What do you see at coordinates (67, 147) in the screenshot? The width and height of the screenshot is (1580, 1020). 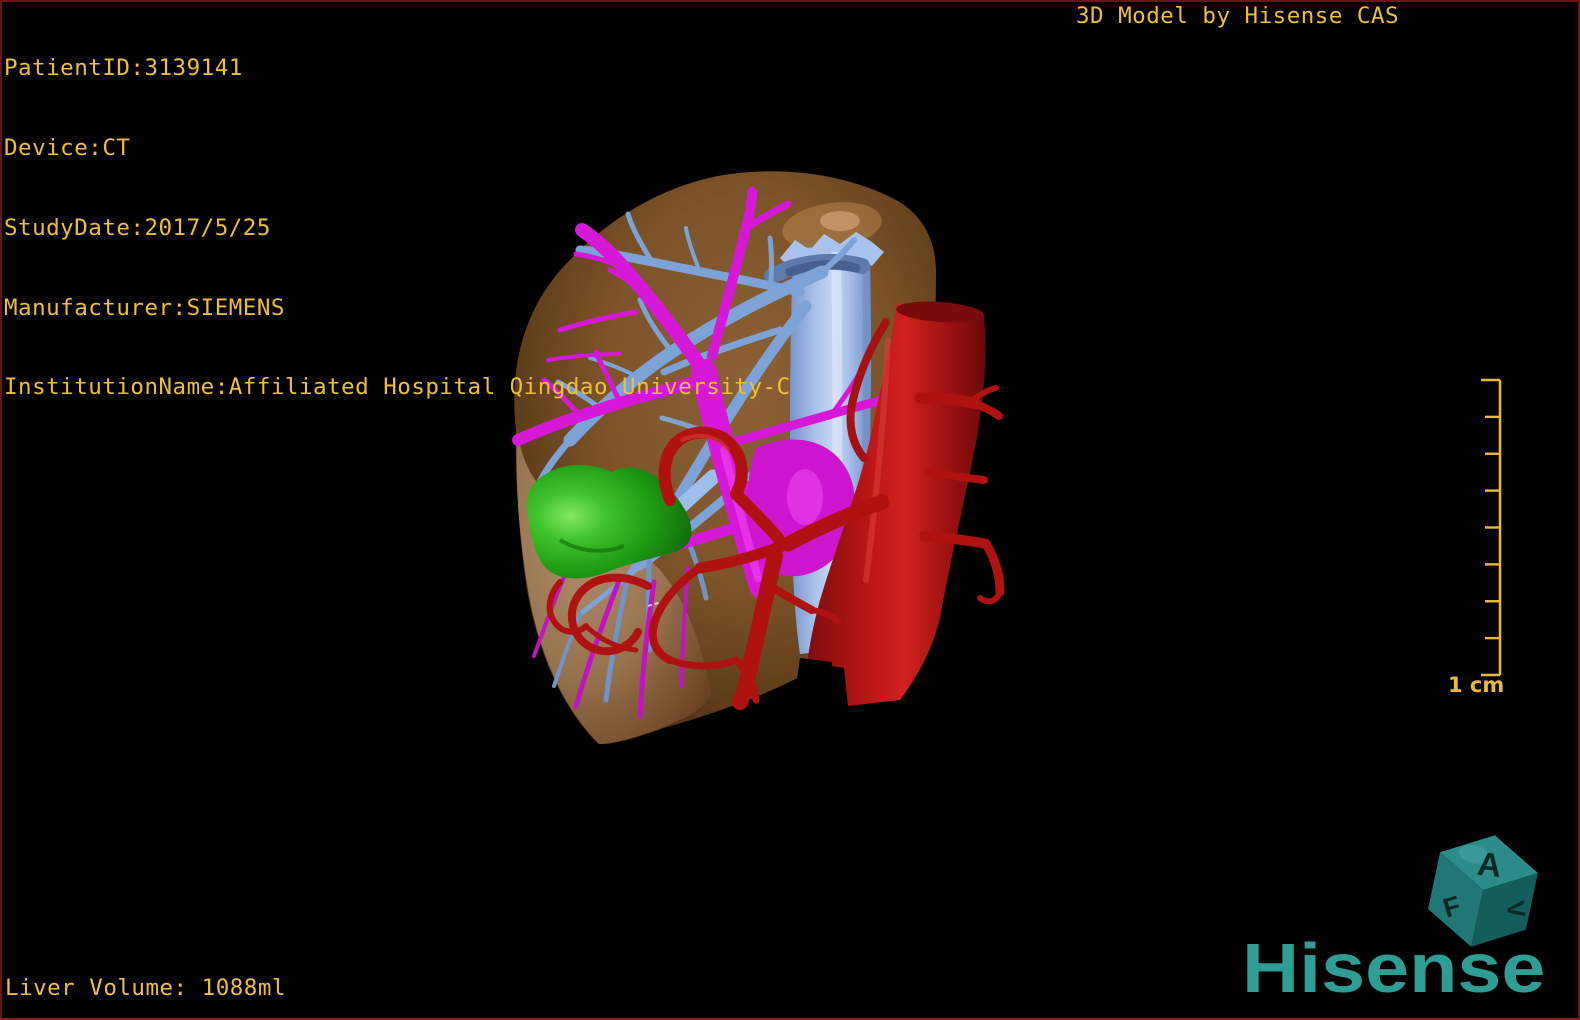 I see `device-line: Device:CT` at bounding box center [67, 147].